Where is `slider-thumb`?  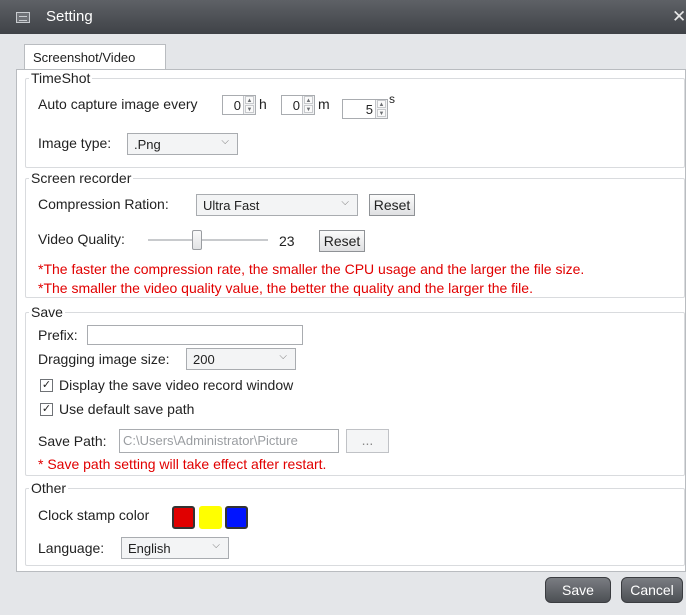 slider-thumb is located at coordinates (197, 240).